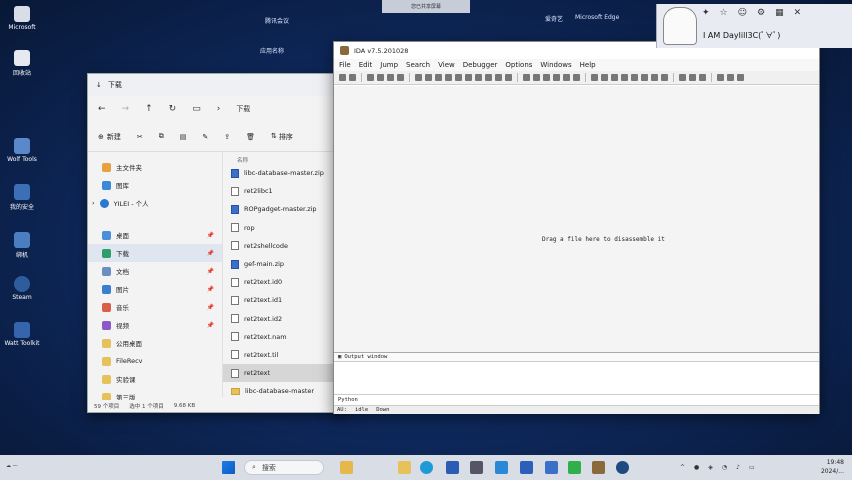  Describe the element at coordinates (22, 18) in the screenshot. I see `desktop-icon-microsoft: Microsoft` at that location.